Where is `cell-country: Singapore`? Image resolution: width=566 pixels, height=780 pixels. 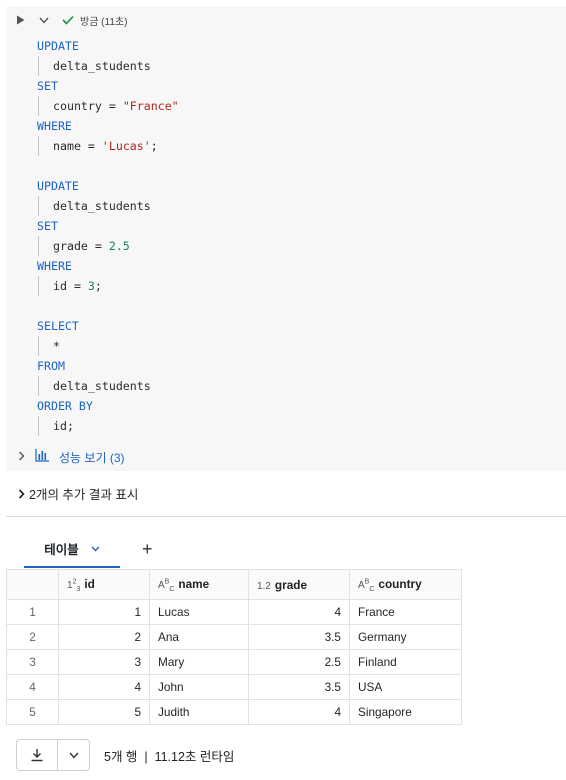
cell-country: Singapore is located at coordinates (405, 712).